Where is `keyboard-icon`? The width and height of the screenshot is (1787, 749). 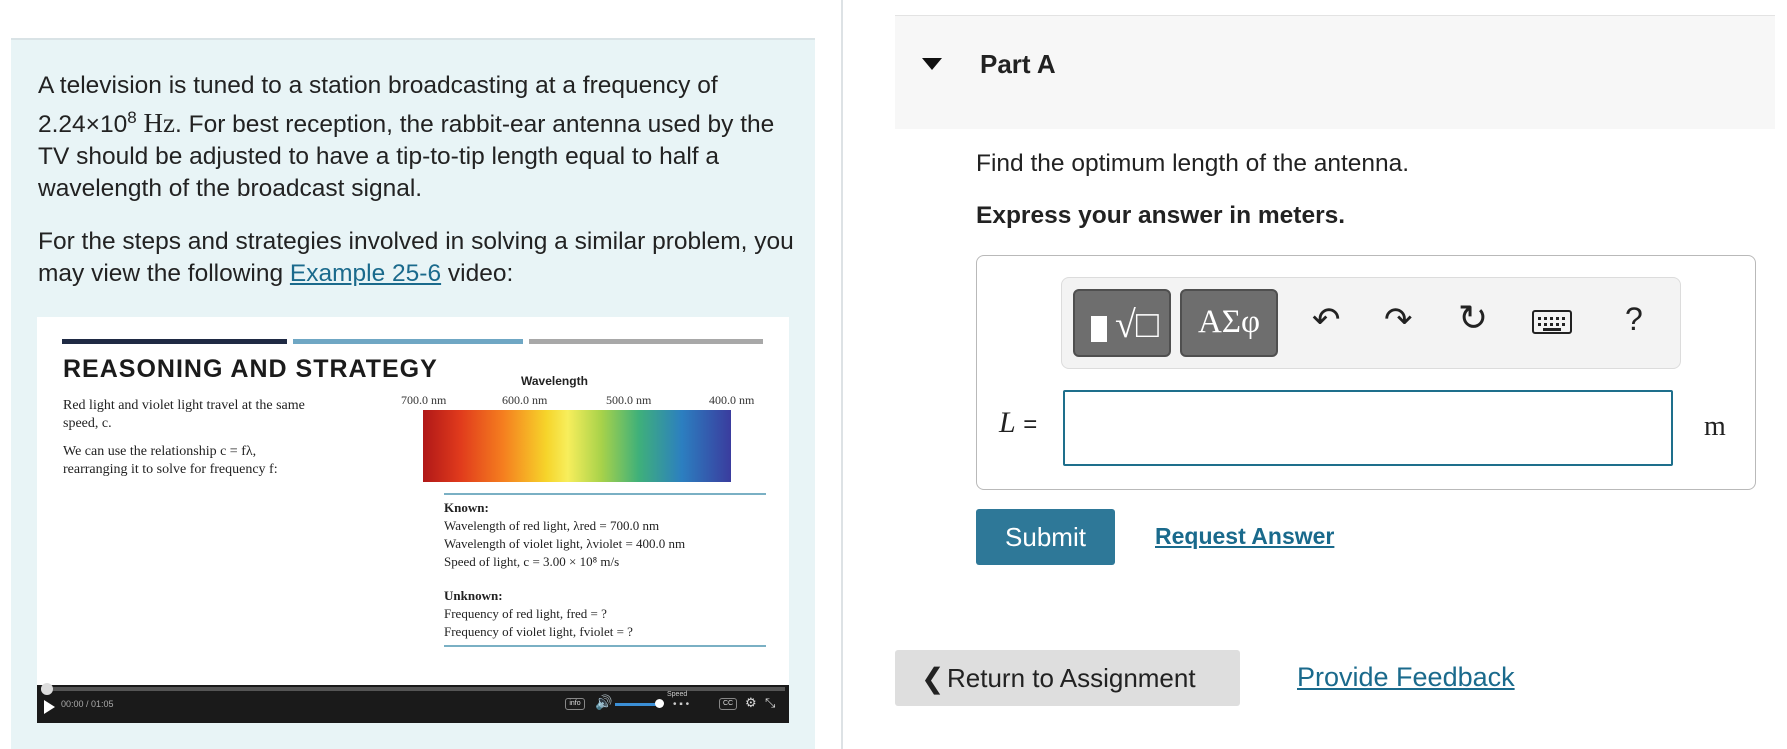 keyboard-icon is located at coordinates (1552, 322).